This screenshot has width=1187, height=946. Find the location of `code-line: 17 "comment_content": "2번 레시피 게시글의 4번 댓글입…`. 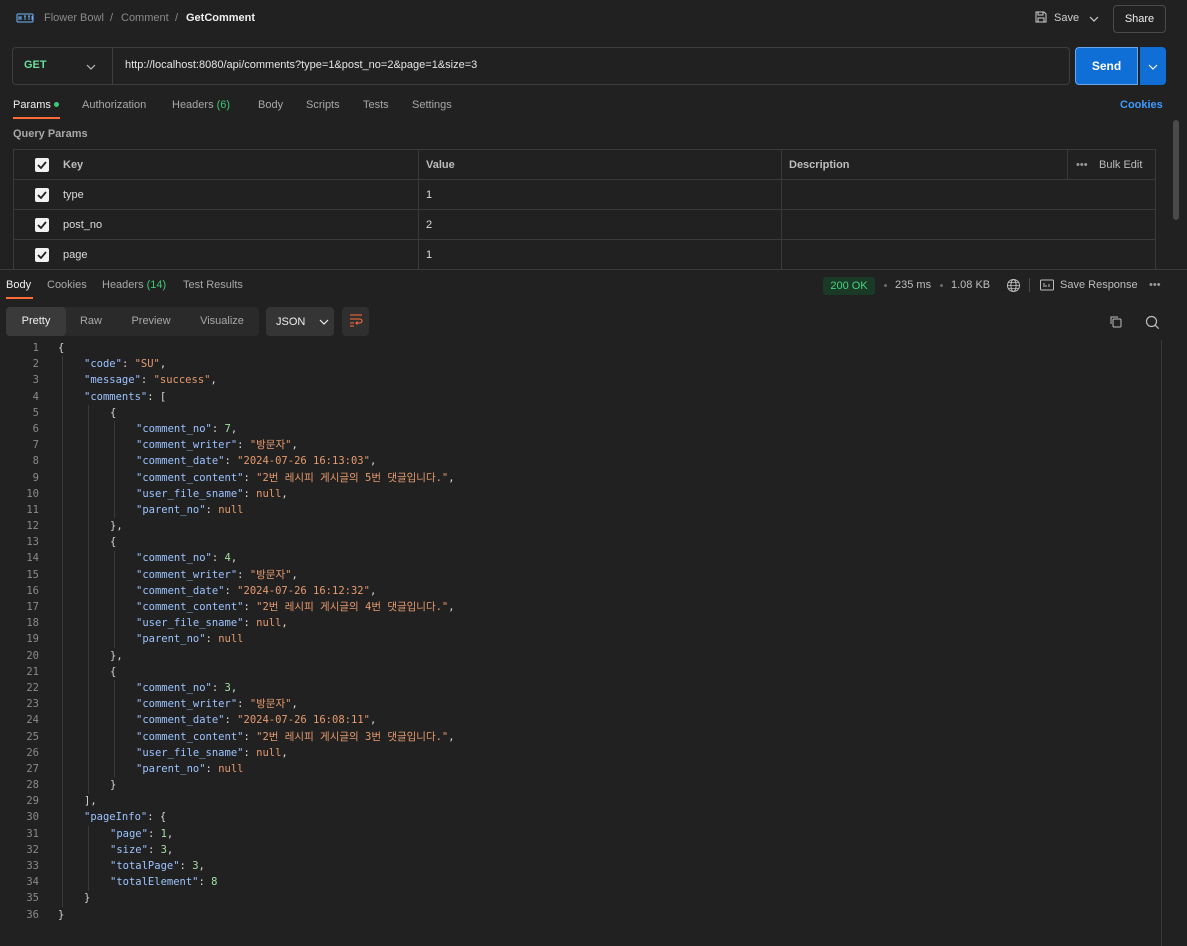

code-line: 17 "comment_content": "2번 레시피 게시글의 4번 댓글입… is located at coordinates (580, 607).